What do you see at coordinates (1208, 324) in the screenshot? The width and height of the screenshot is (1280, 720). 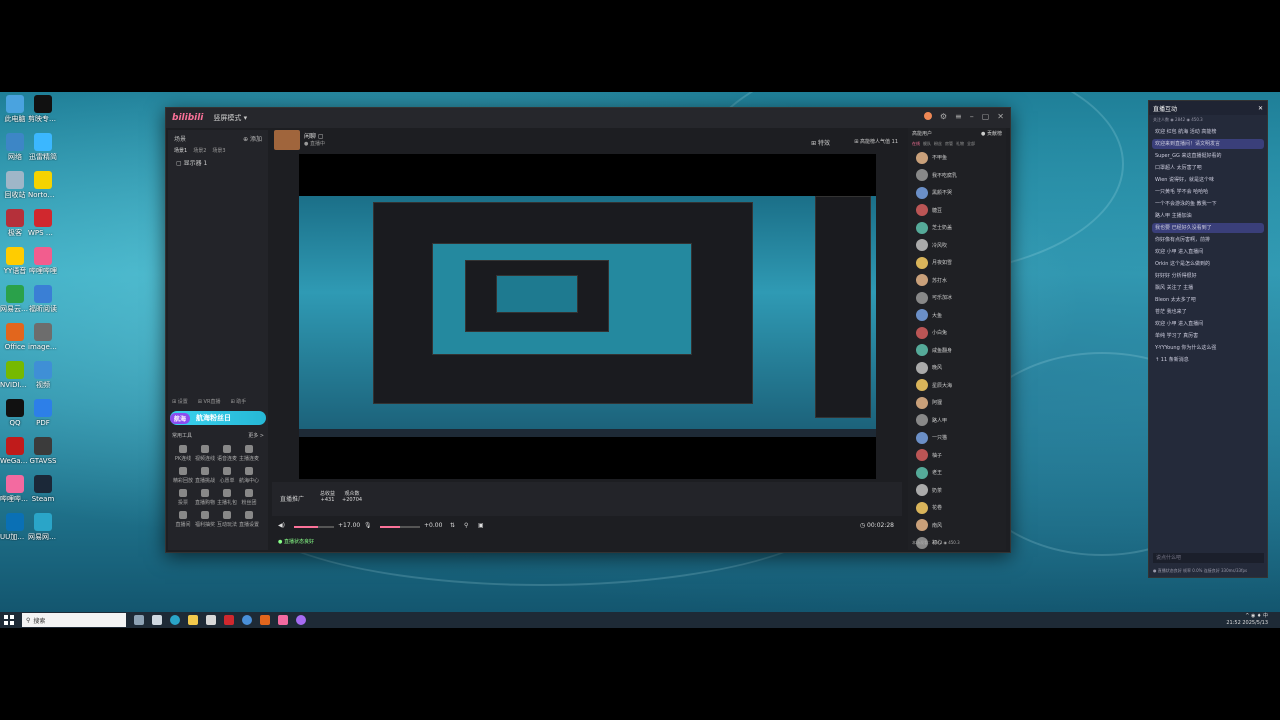 I see `chat-message: 欢迎 小甲 进入直播间` at bounding box center [1208, 324].